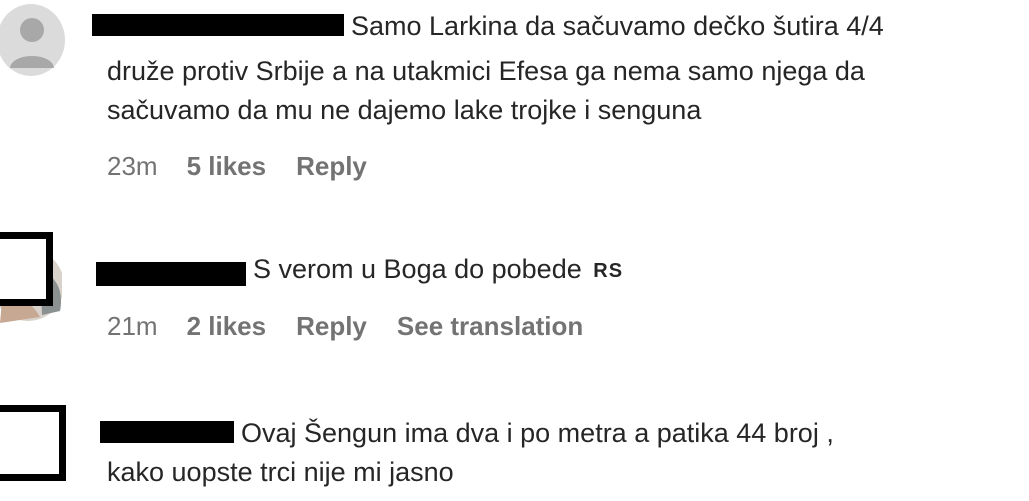  Describe the element at coordinates (280, 472) in the screenshot. I see `comment-text-line: kako uopste trci nije mi jasno` at that location.